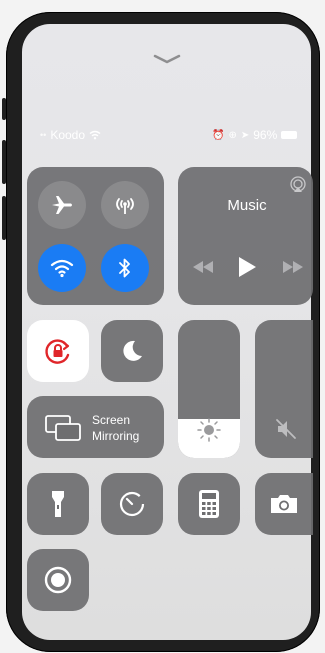 The width and height of the screenshot is (325, 653). Describe the element at coordinates (247, 205) in the screenshot. I see `music-title: Music` at that location.